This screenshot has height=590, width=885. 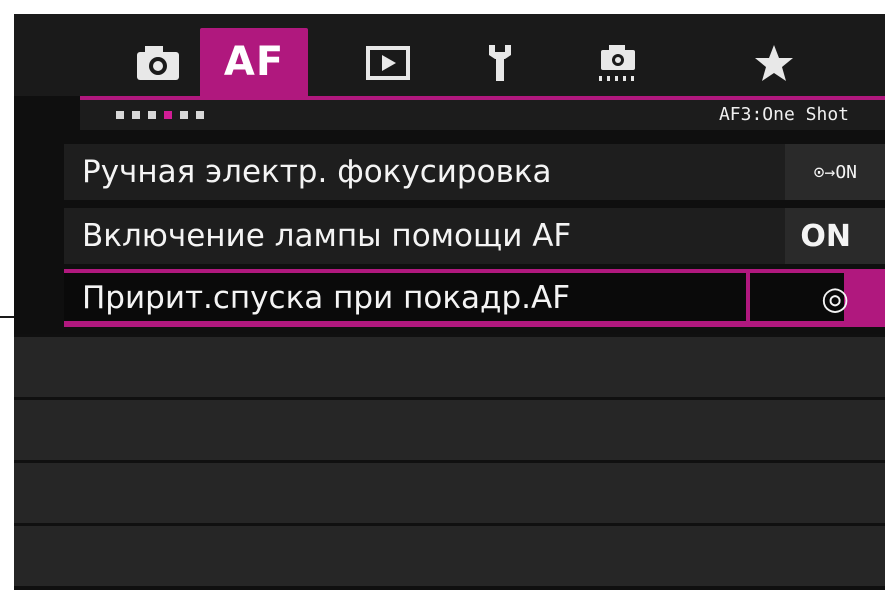 I want to click on tab-custom-functions, so click(x=618, y=63).